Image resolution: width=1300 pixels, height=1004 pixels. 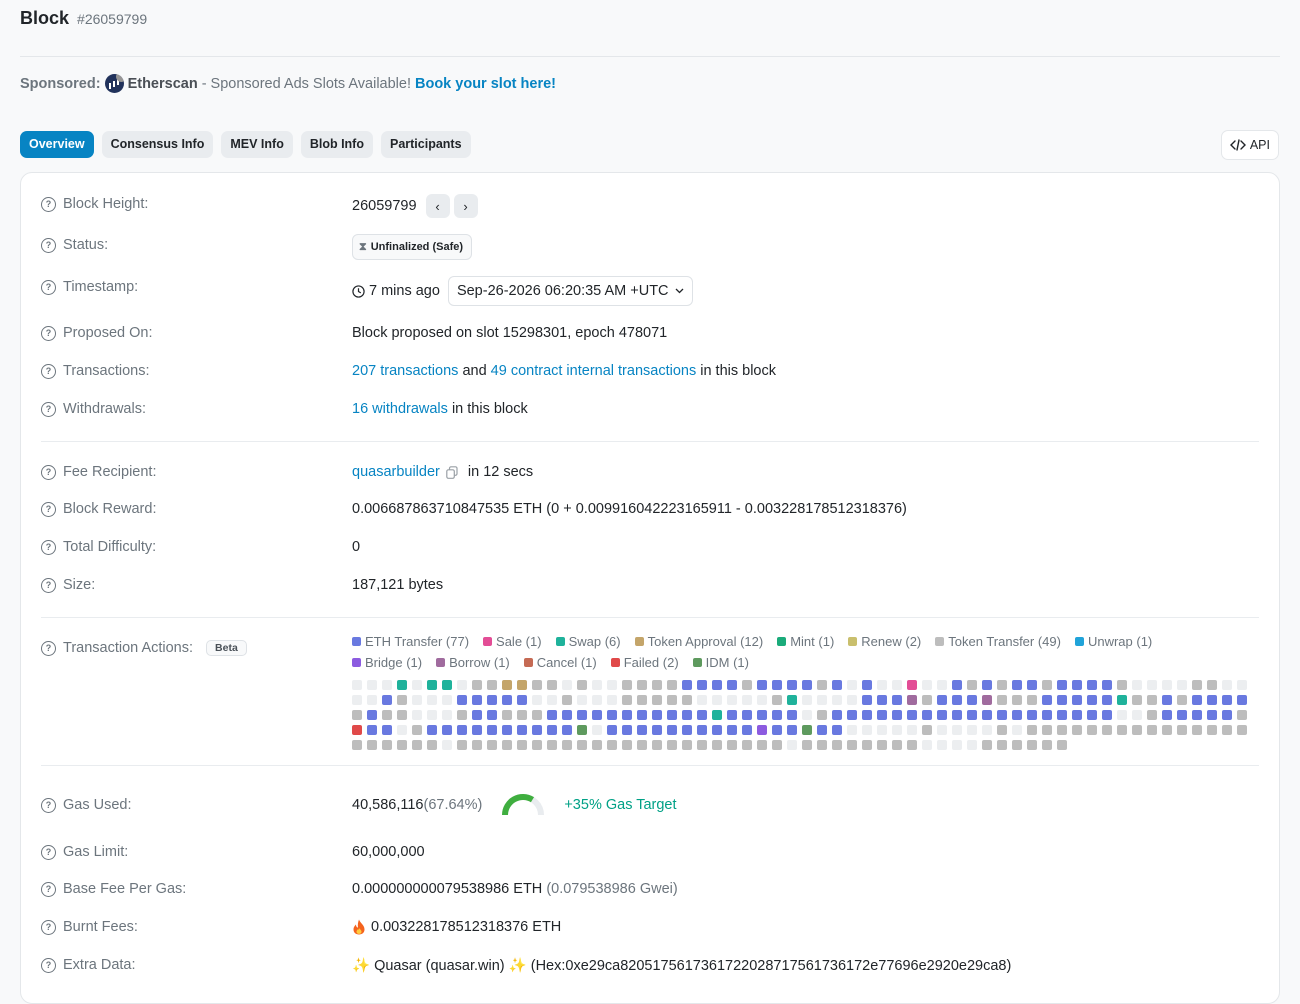 What do you see at coordinates (425, 144) in the screenshot?
I see `tab-participants: Participants` at bounding box center [425, 144].